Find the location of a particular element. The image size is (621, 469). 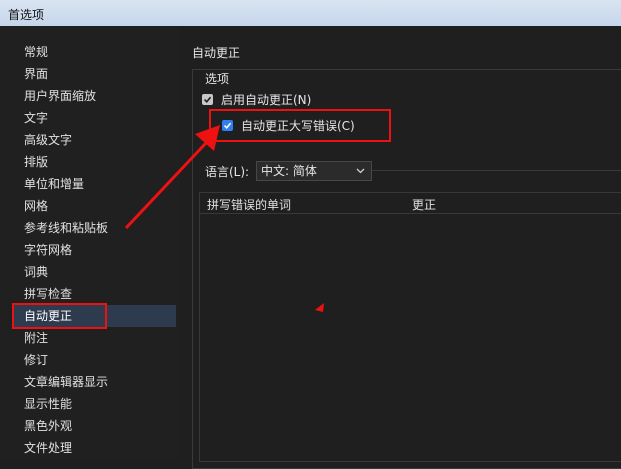

sidebar-item-track-changes: 修订 is located at coordinates (94, 360).